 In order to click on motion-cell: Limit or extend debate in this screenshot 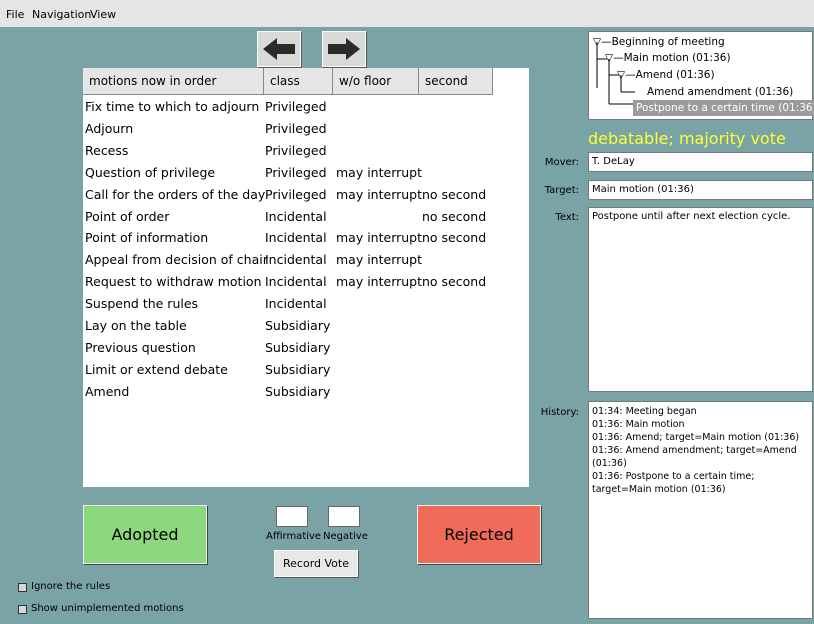, I will do `click(156, 369)`.